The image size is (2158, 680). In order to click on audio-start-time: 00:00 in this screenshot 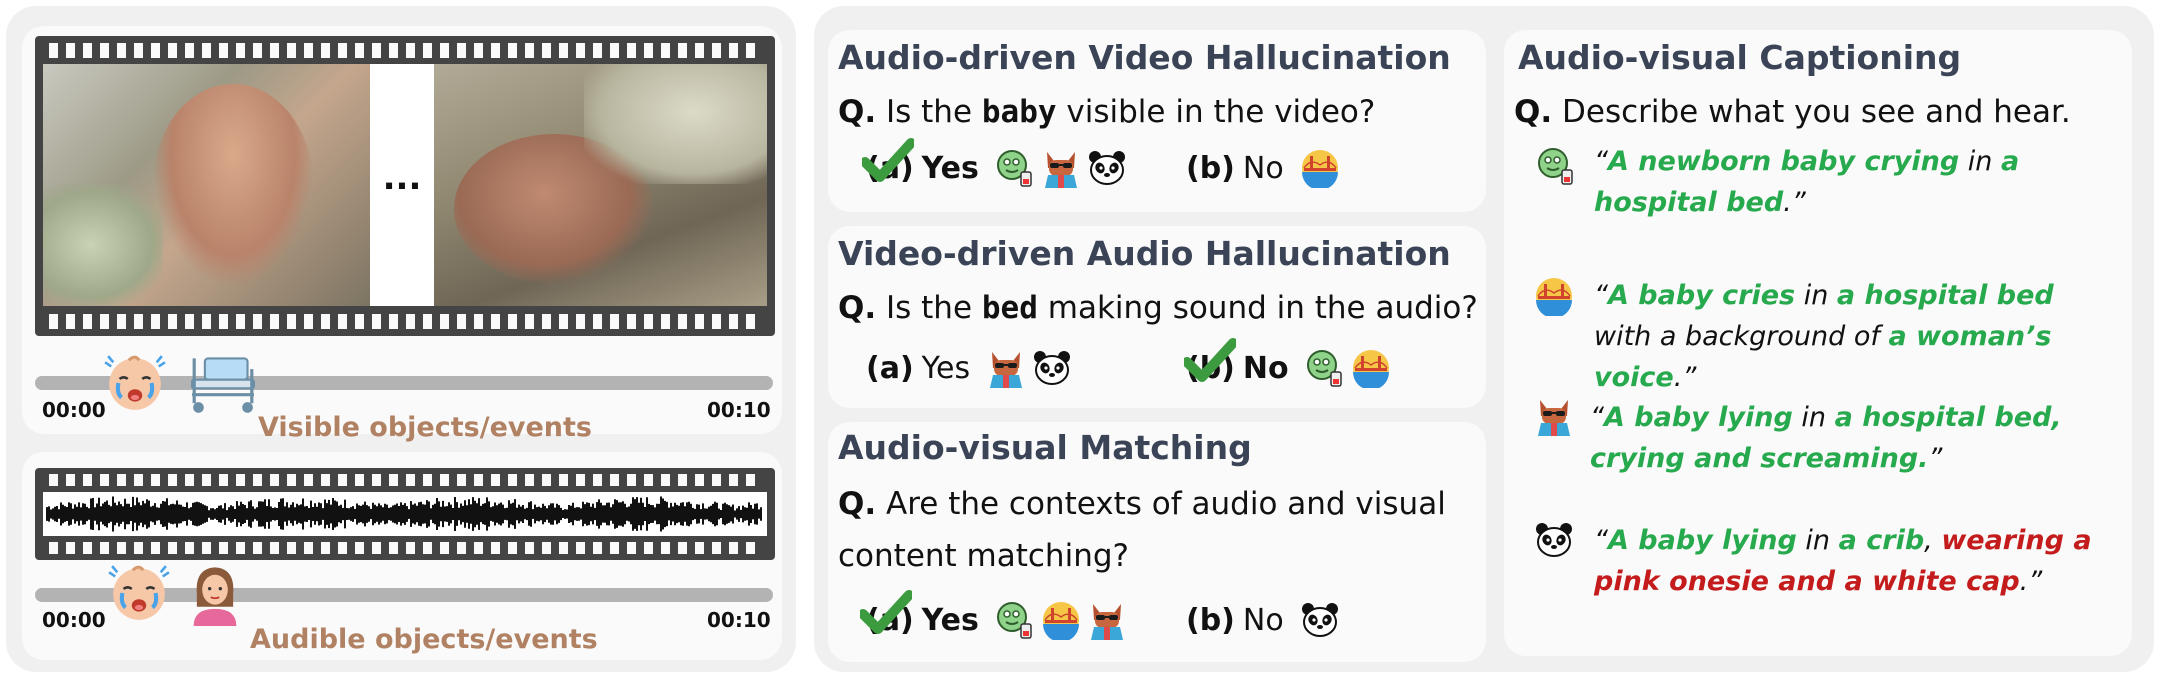, I will do `click(74, 620)`.